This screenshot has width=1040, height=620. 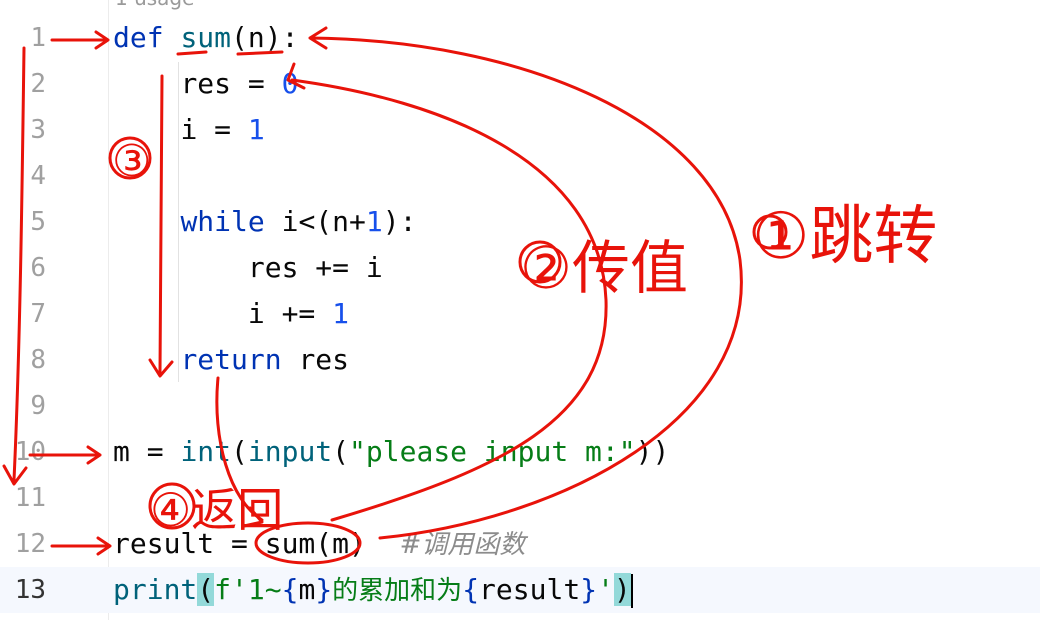 I want to click on code-line-5: while i<(n+1):, so click(x=264, y=222).